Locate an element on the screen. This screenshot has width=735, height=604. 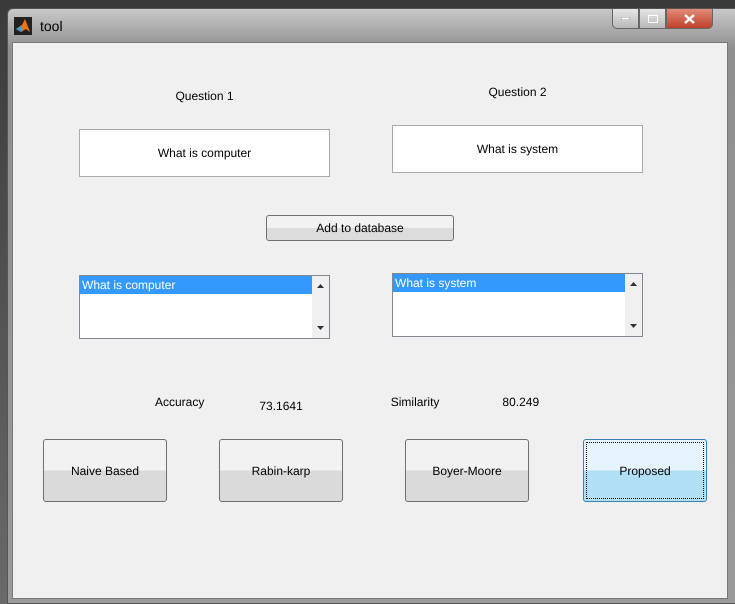
algorithm-button: Proposed is located at coordinates (645, 470).